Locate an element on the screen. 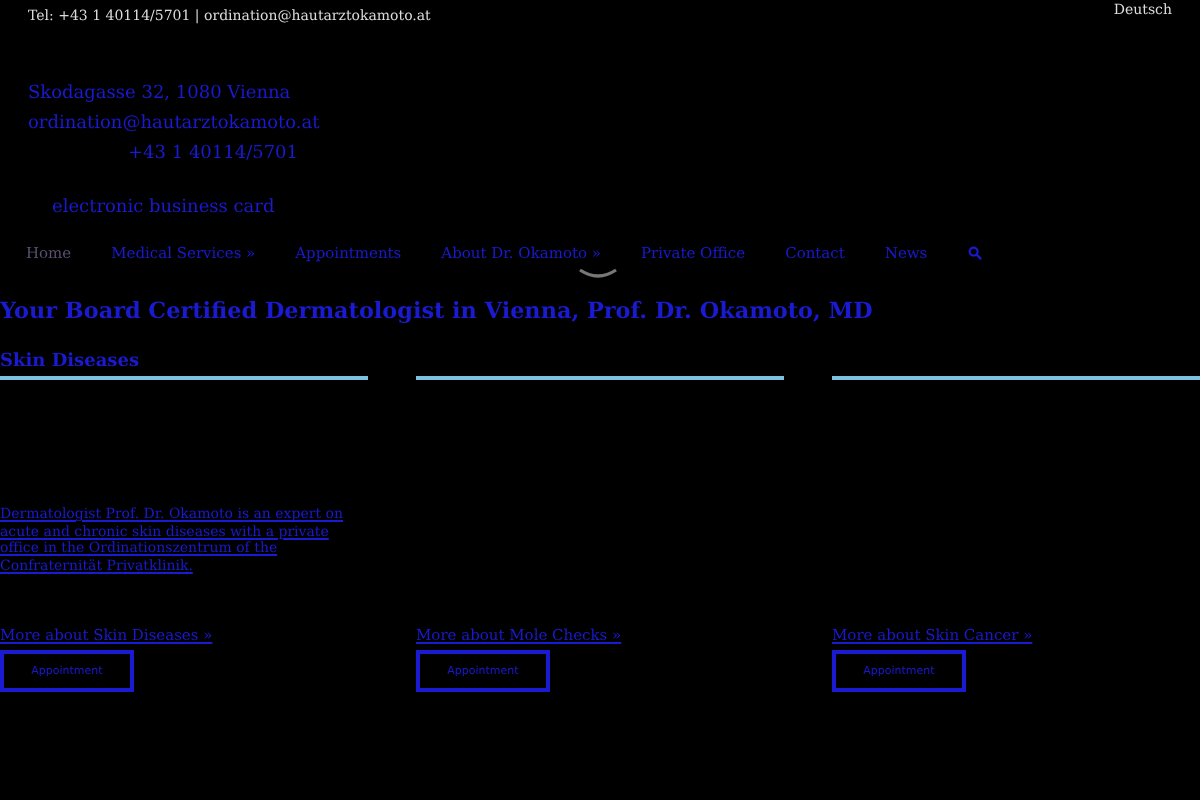  address: Skodagasse 32, 1080 Vienna is located at coordinates (160, 95).